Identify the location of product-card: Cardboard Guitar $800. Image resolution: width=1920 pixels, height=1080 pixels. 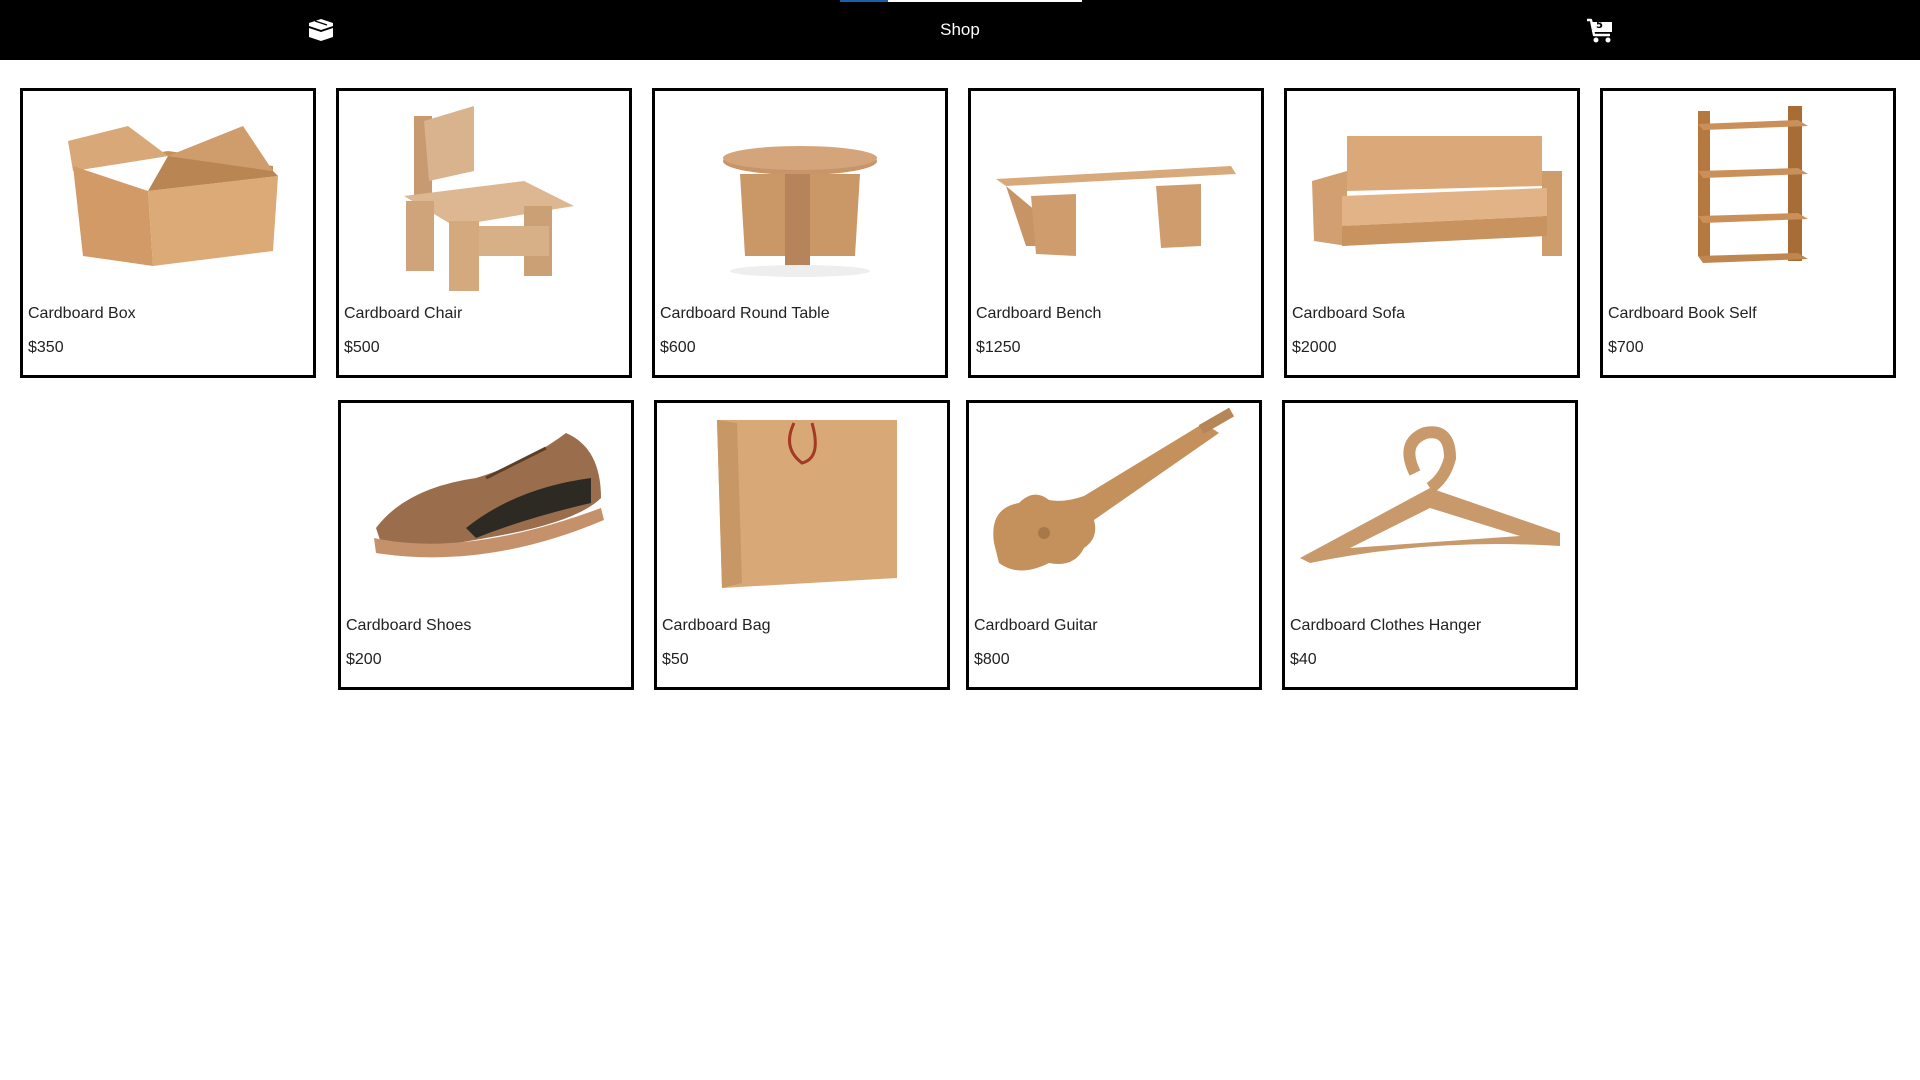
(1114, 545).